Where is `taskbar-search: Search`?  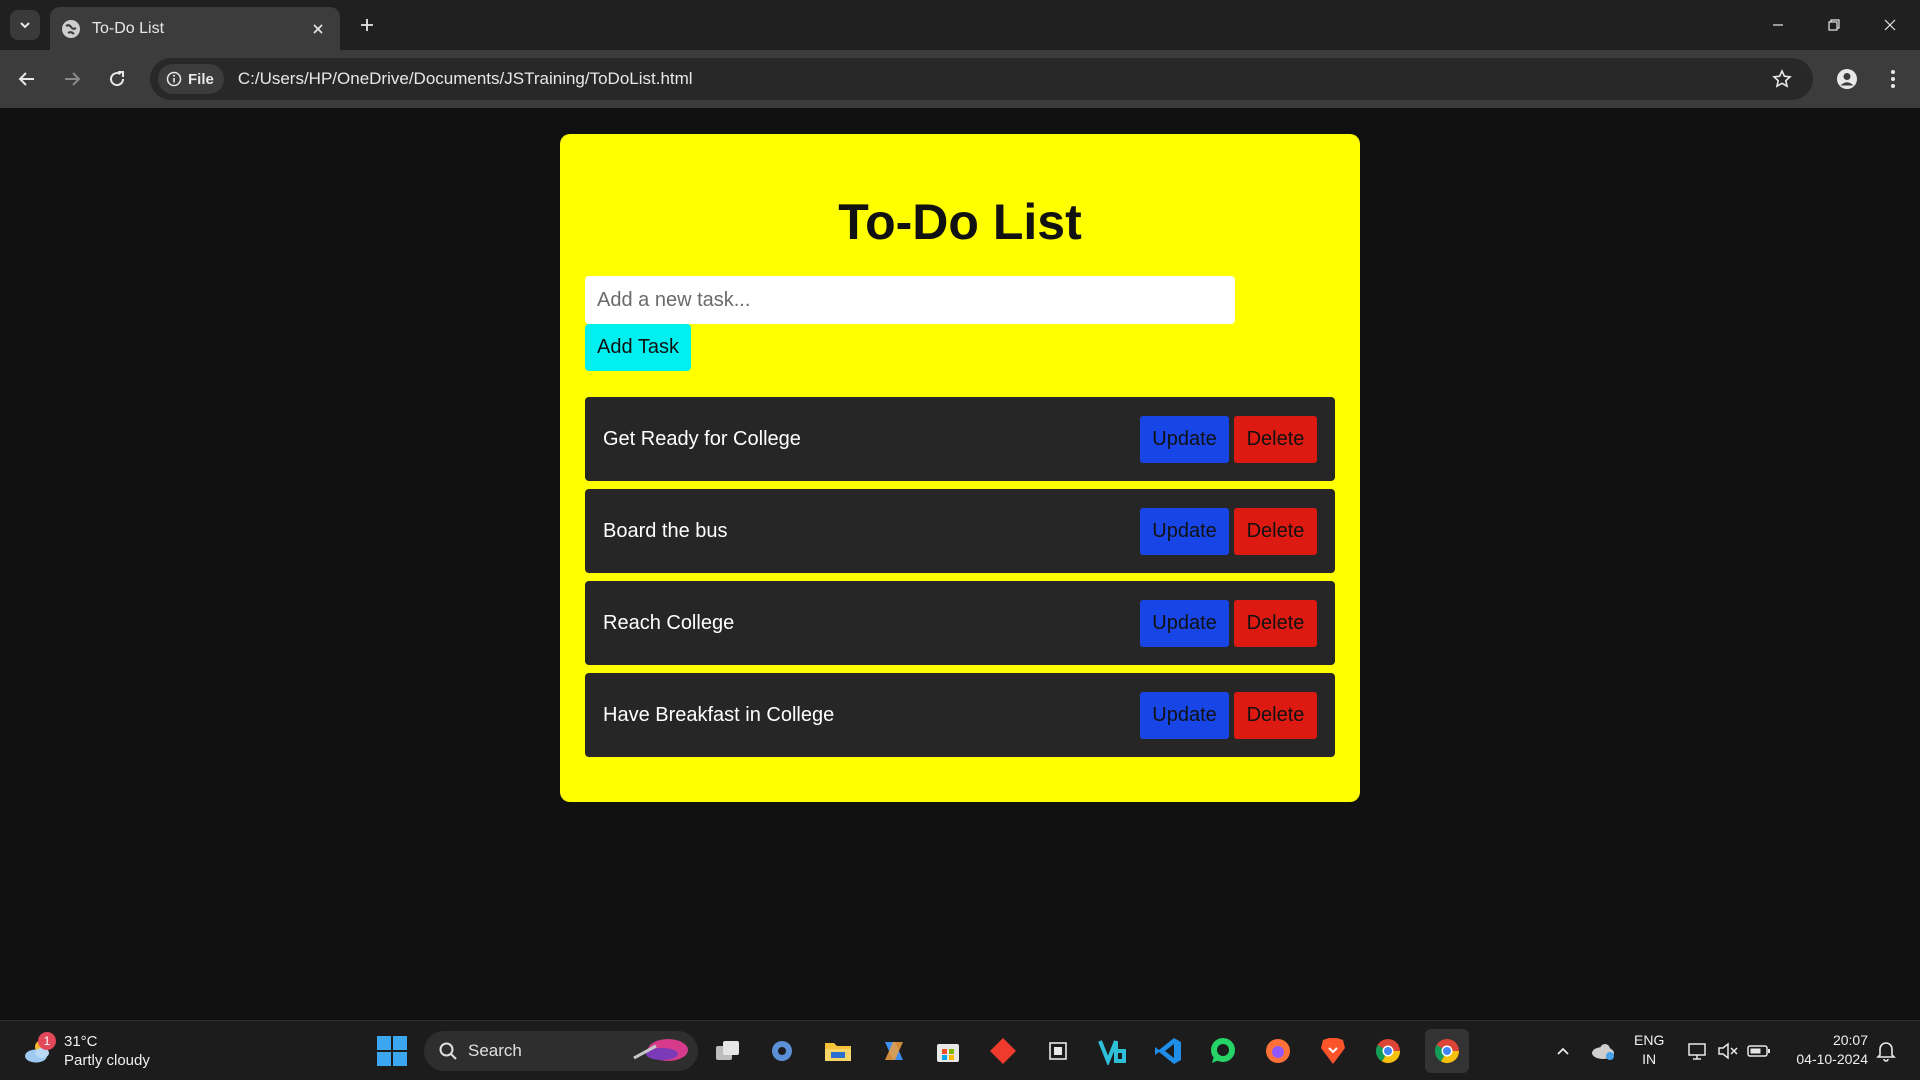
taskbar-search: Search is located at coordinates (561, 1051).